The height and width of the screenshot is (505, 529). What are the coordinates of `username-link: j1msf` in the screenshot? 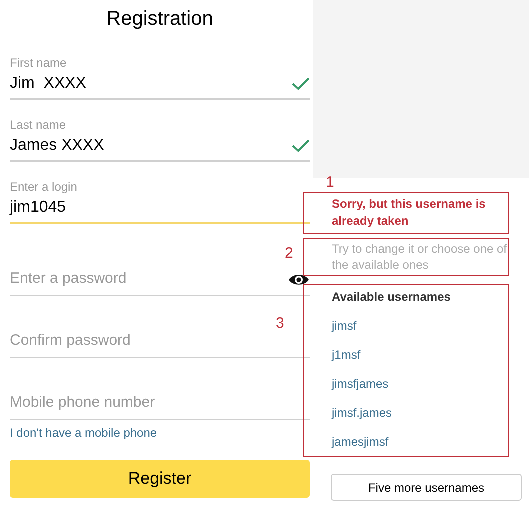 It's located at (346, 355).